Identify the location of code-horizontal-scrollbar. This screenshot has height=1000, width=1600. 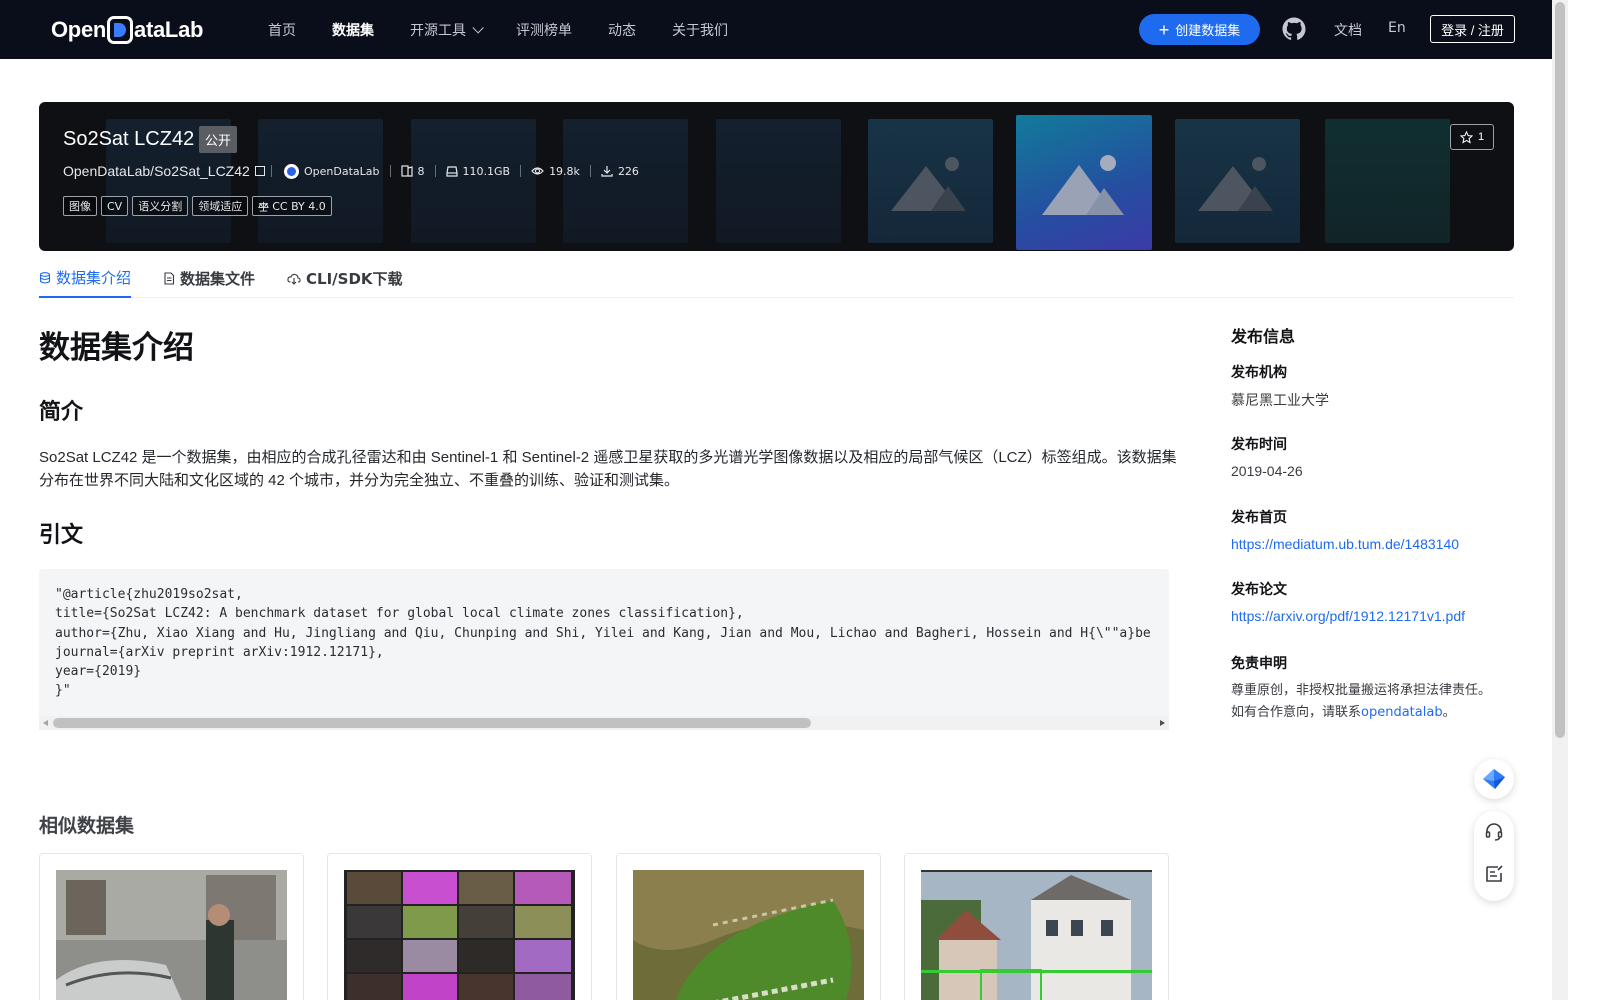
(604, 723).